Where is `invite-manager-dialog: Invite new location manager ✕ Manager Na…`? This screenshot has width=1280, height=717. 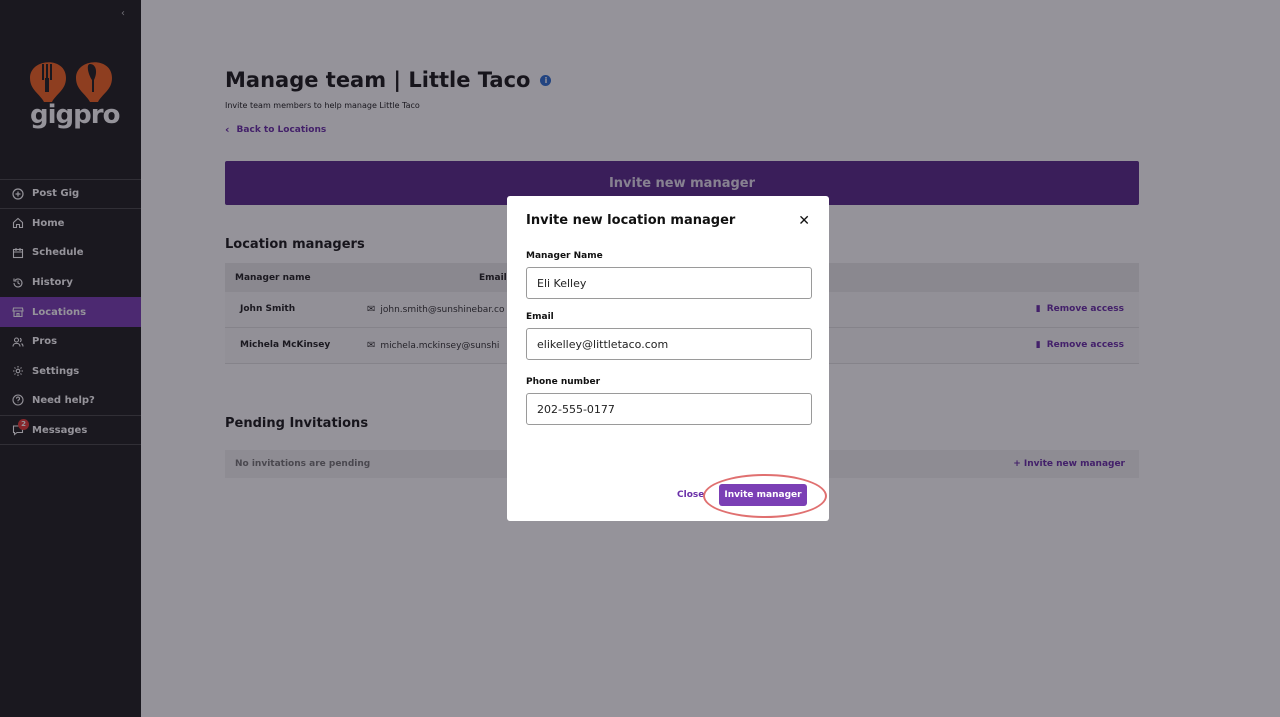 invite-manager-dialog: Invite new location manager ✕ Manager Na… is located at coordinates (668, 358).